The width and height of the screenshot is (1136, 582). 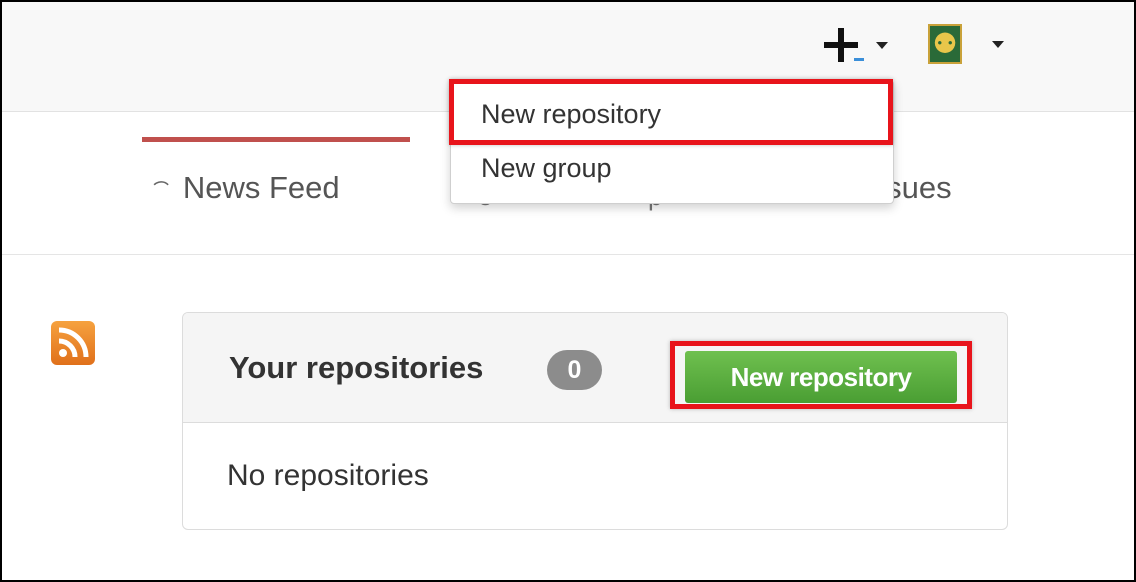 What do you see at coordinates (356, 367) in the screenshot?
I see `panel-title: Your repositories` at bounding box center [356, 367].